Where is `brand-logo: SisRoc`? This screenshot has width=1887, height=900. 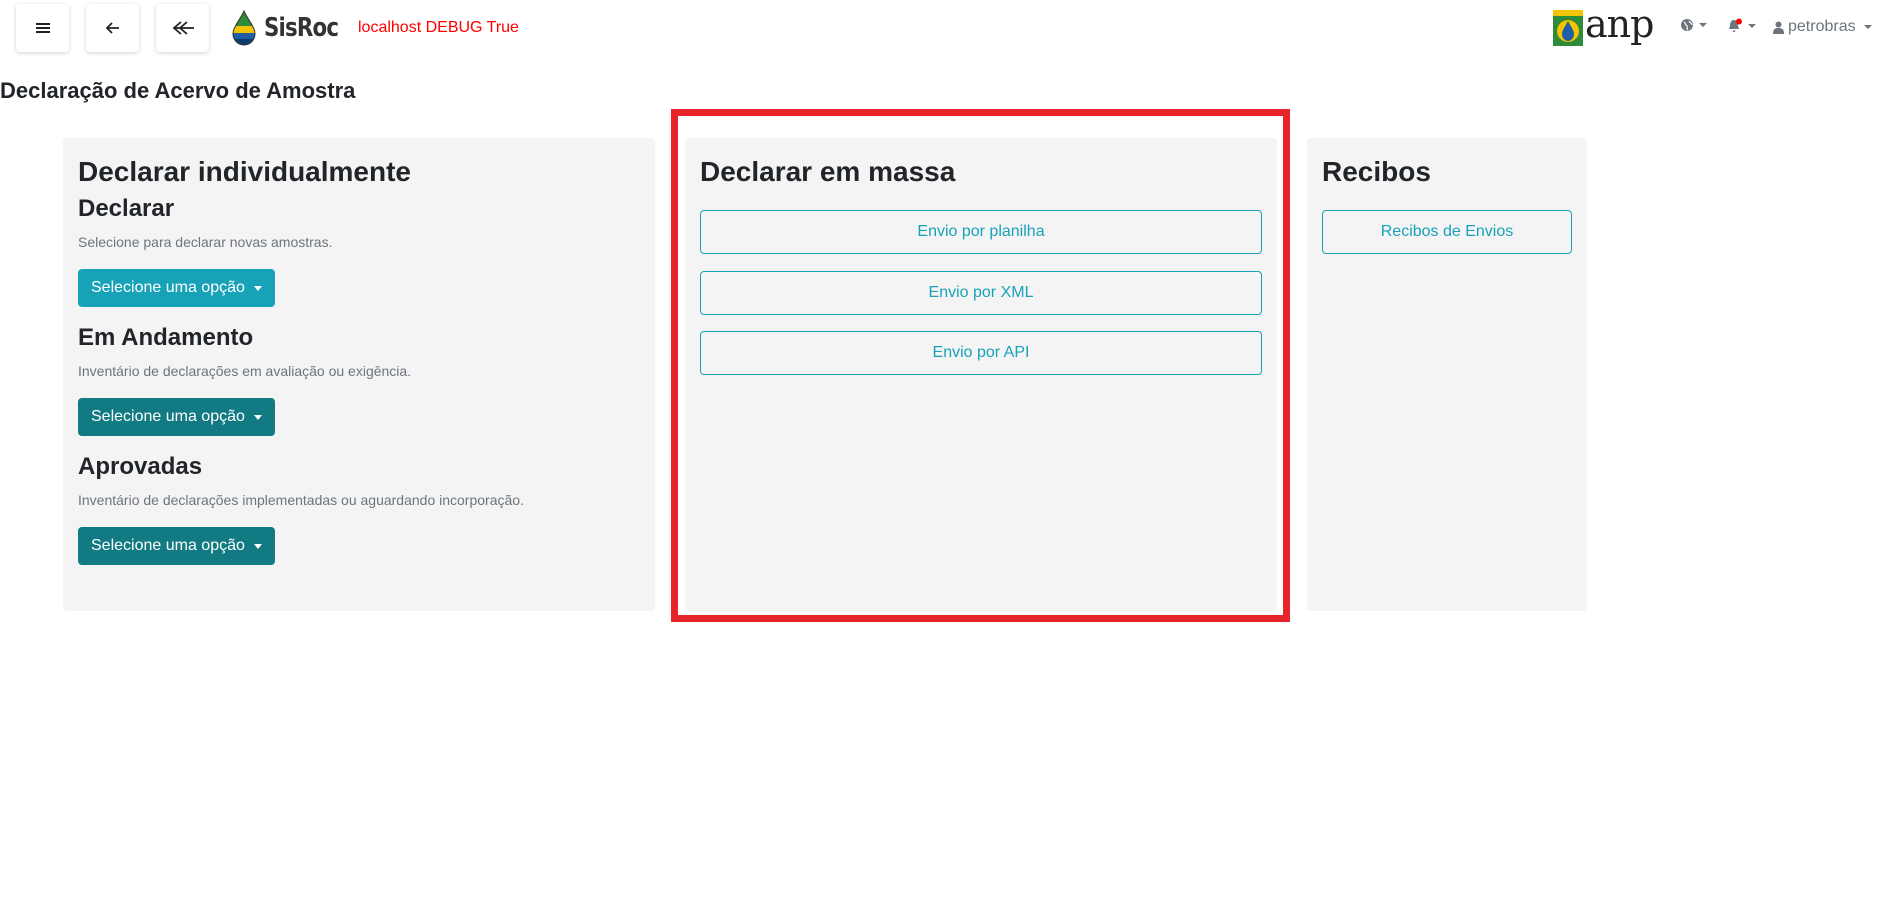 brand-logo: SisRoc is located at coordinates (292, 28).